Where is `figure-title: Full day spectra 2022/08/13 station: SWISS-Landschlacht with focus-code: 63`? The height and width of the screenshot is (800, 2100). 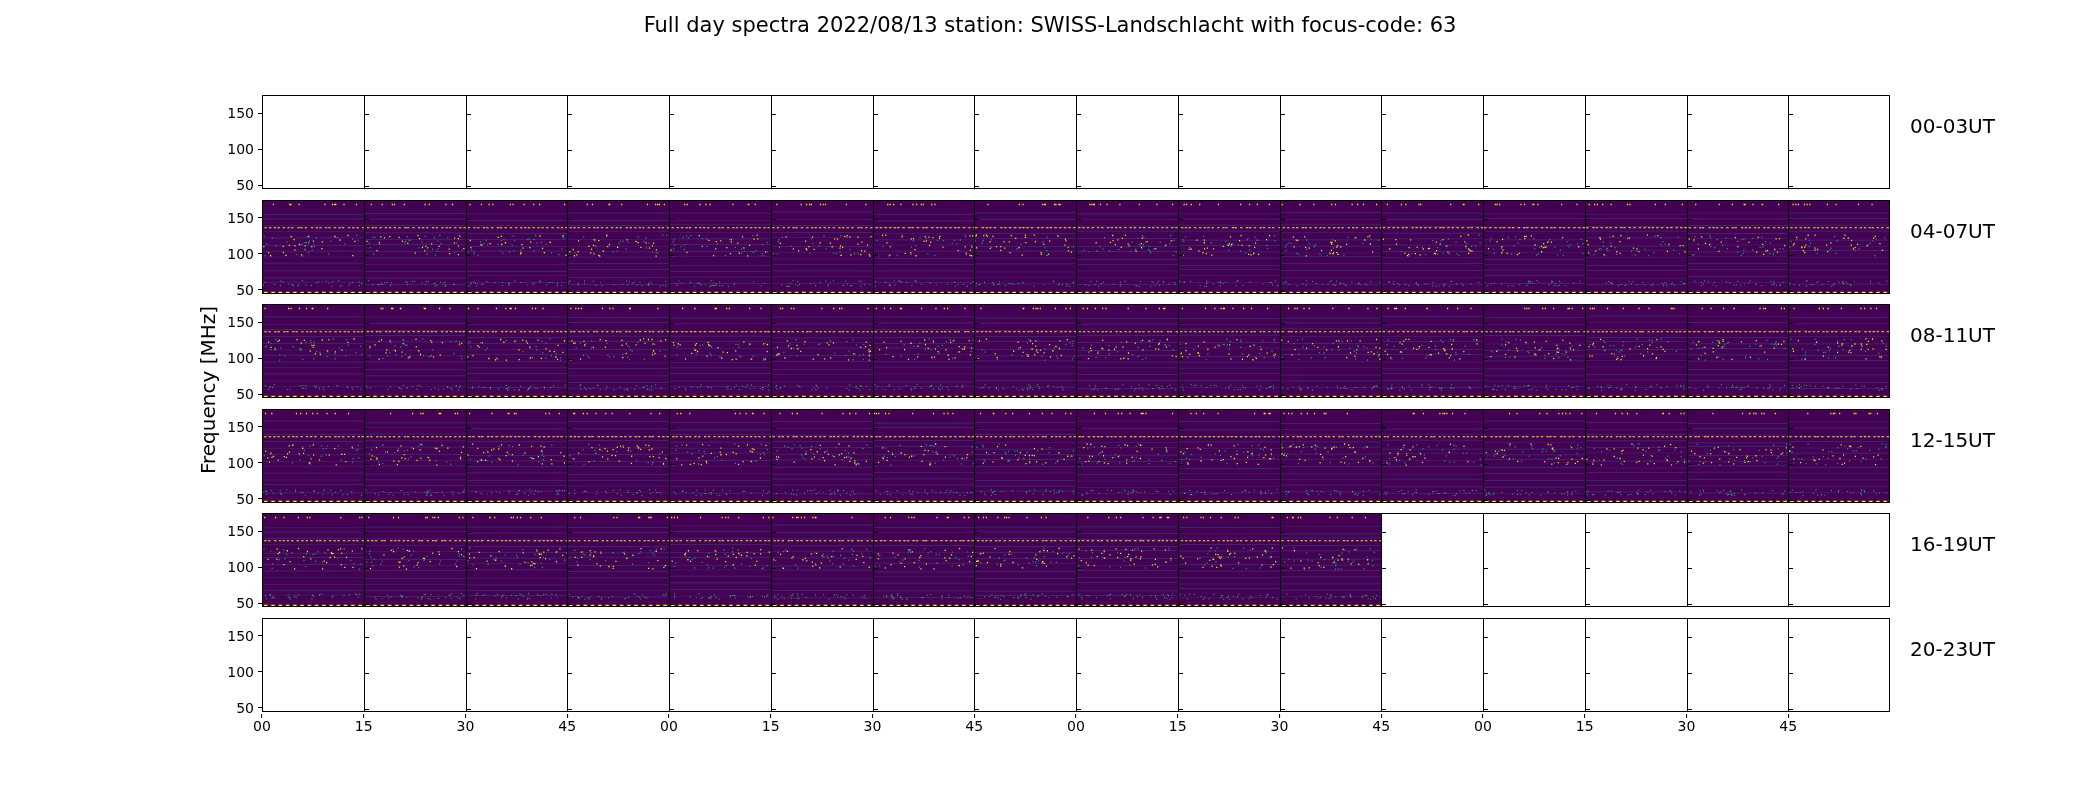 figure-title: Full day spectra 2022/08/13 station: SWISS-Landschlacht with focus-code: 63 is located at coordinates (1050, 25).